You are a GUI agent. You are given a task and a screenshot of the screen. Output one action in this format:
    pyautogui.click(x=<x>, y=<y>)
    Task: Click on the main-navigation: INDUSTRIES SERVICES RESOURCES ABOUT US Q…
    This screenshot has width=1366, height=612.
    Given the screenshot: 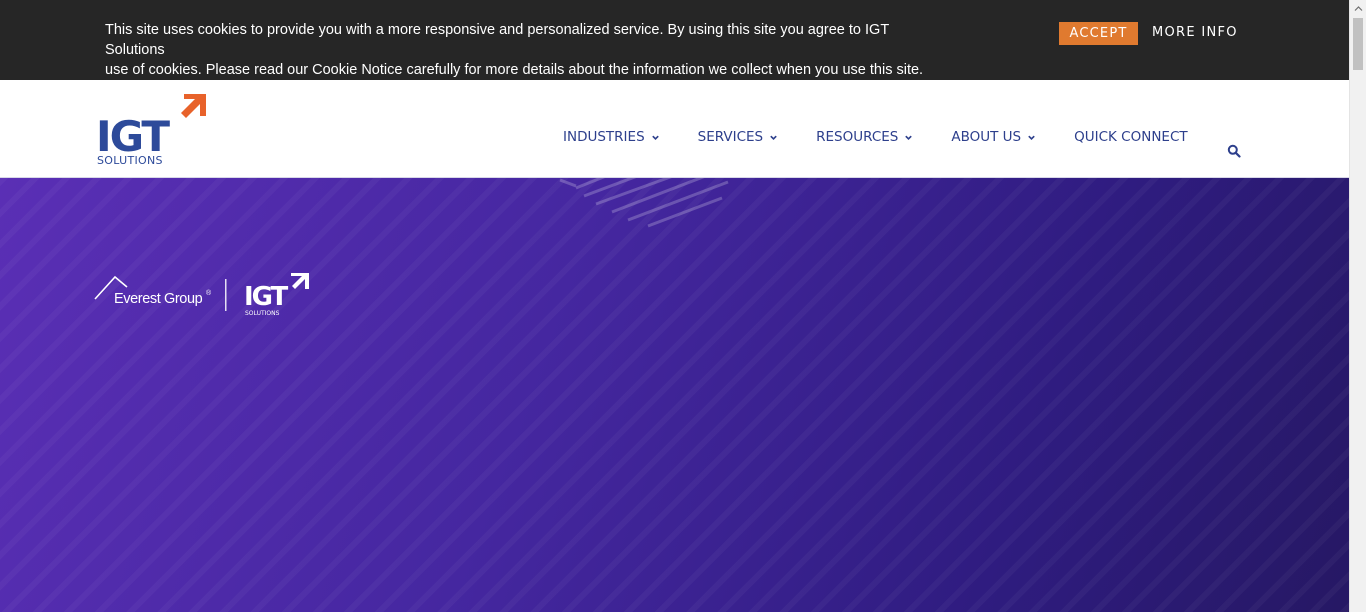 What is the action you would take?
    pyautogui.click(x=875, y=137)
    